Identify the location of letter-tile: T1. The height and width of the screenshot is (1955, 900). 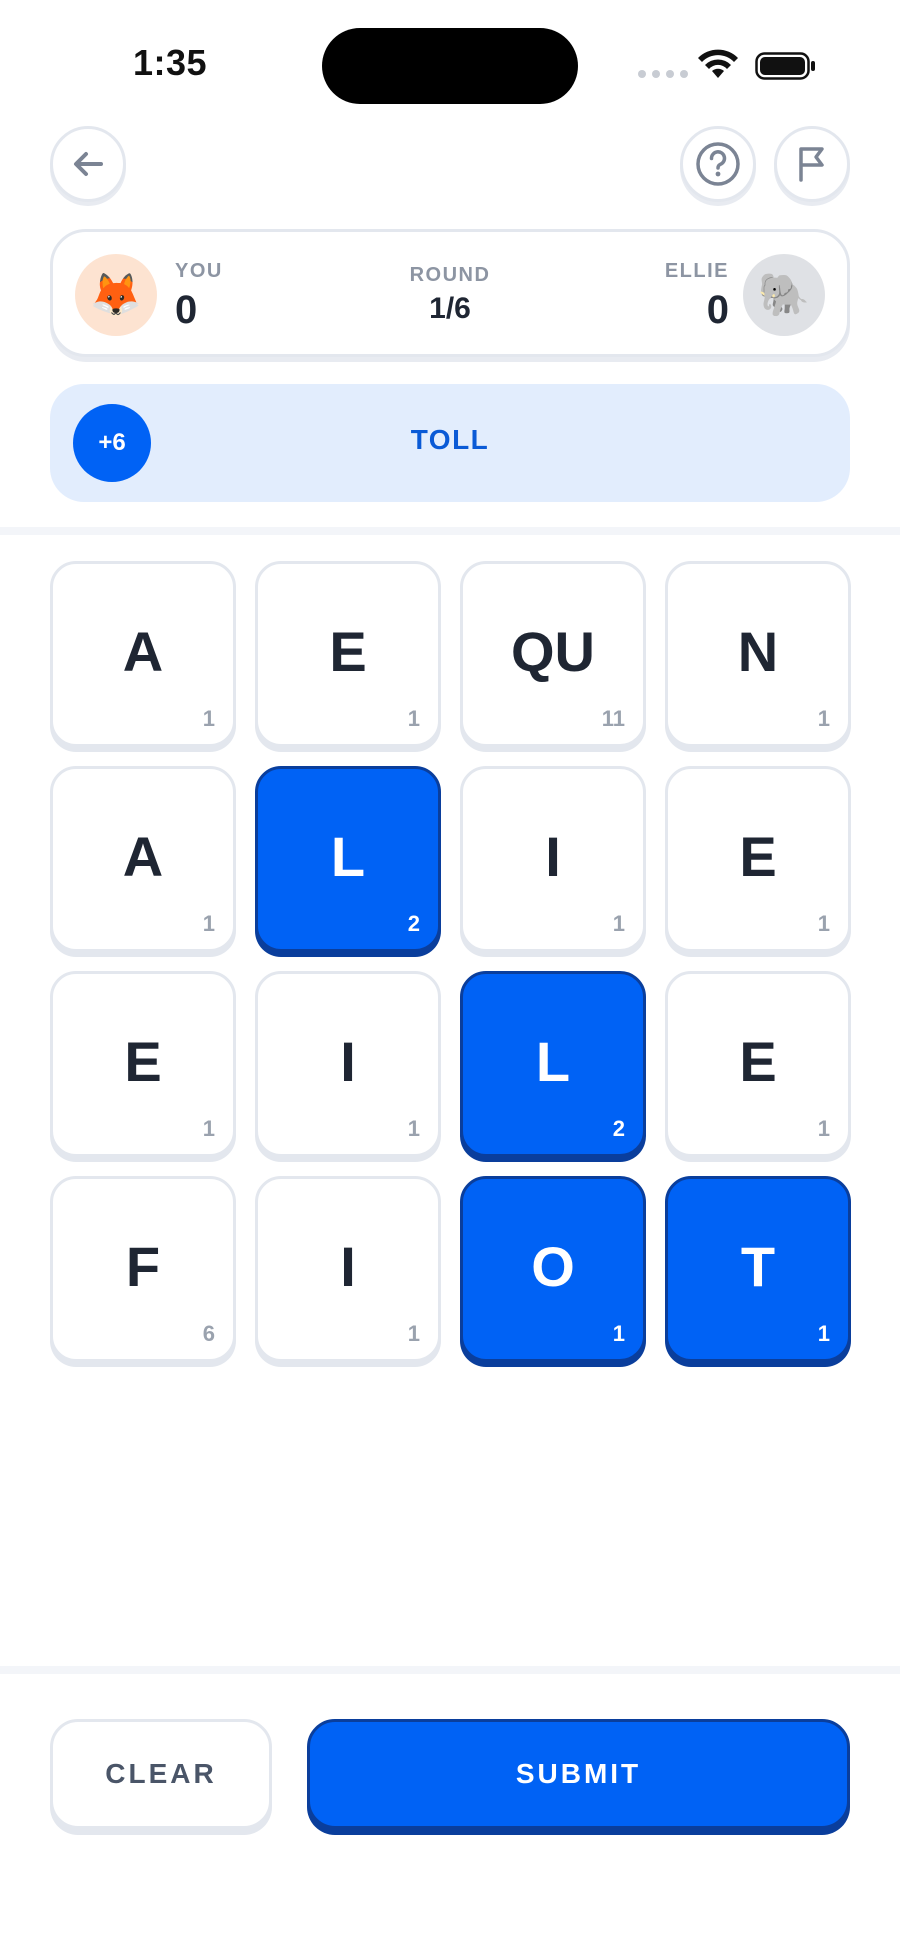
(758, 1269).